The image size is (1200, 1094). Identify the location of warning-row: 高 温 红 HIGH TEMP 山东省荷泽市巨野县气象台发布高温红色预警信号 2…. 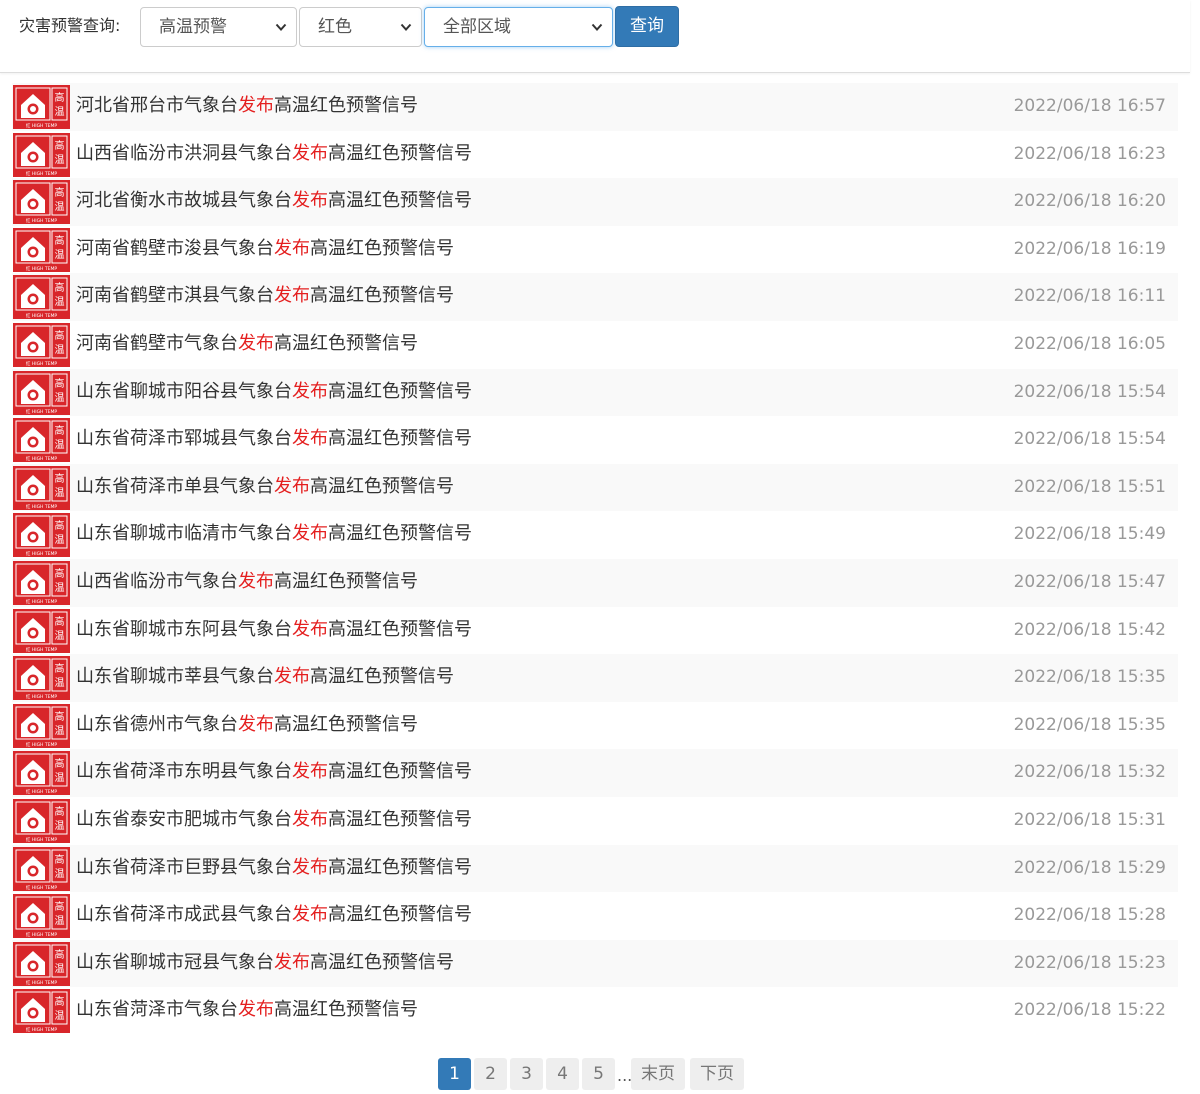
(595, 868).